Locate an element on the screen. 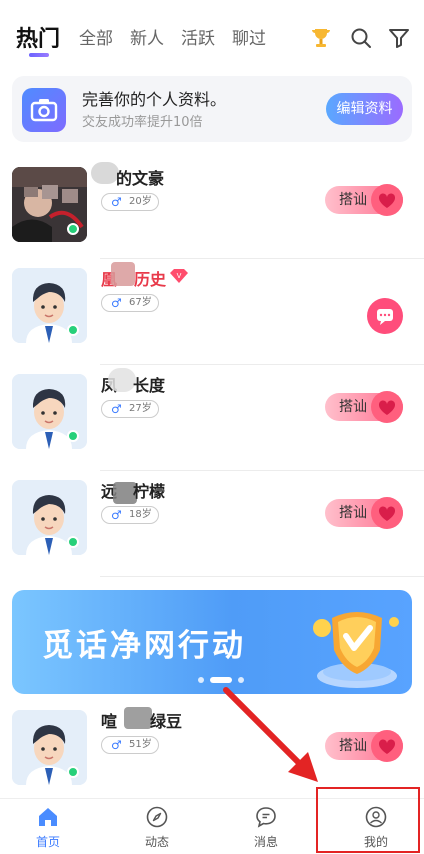 This screenshot has width=424, height=854. user-list-item: 凰 历史 V ♂ 67岁 is located at coordinates (212, 311).